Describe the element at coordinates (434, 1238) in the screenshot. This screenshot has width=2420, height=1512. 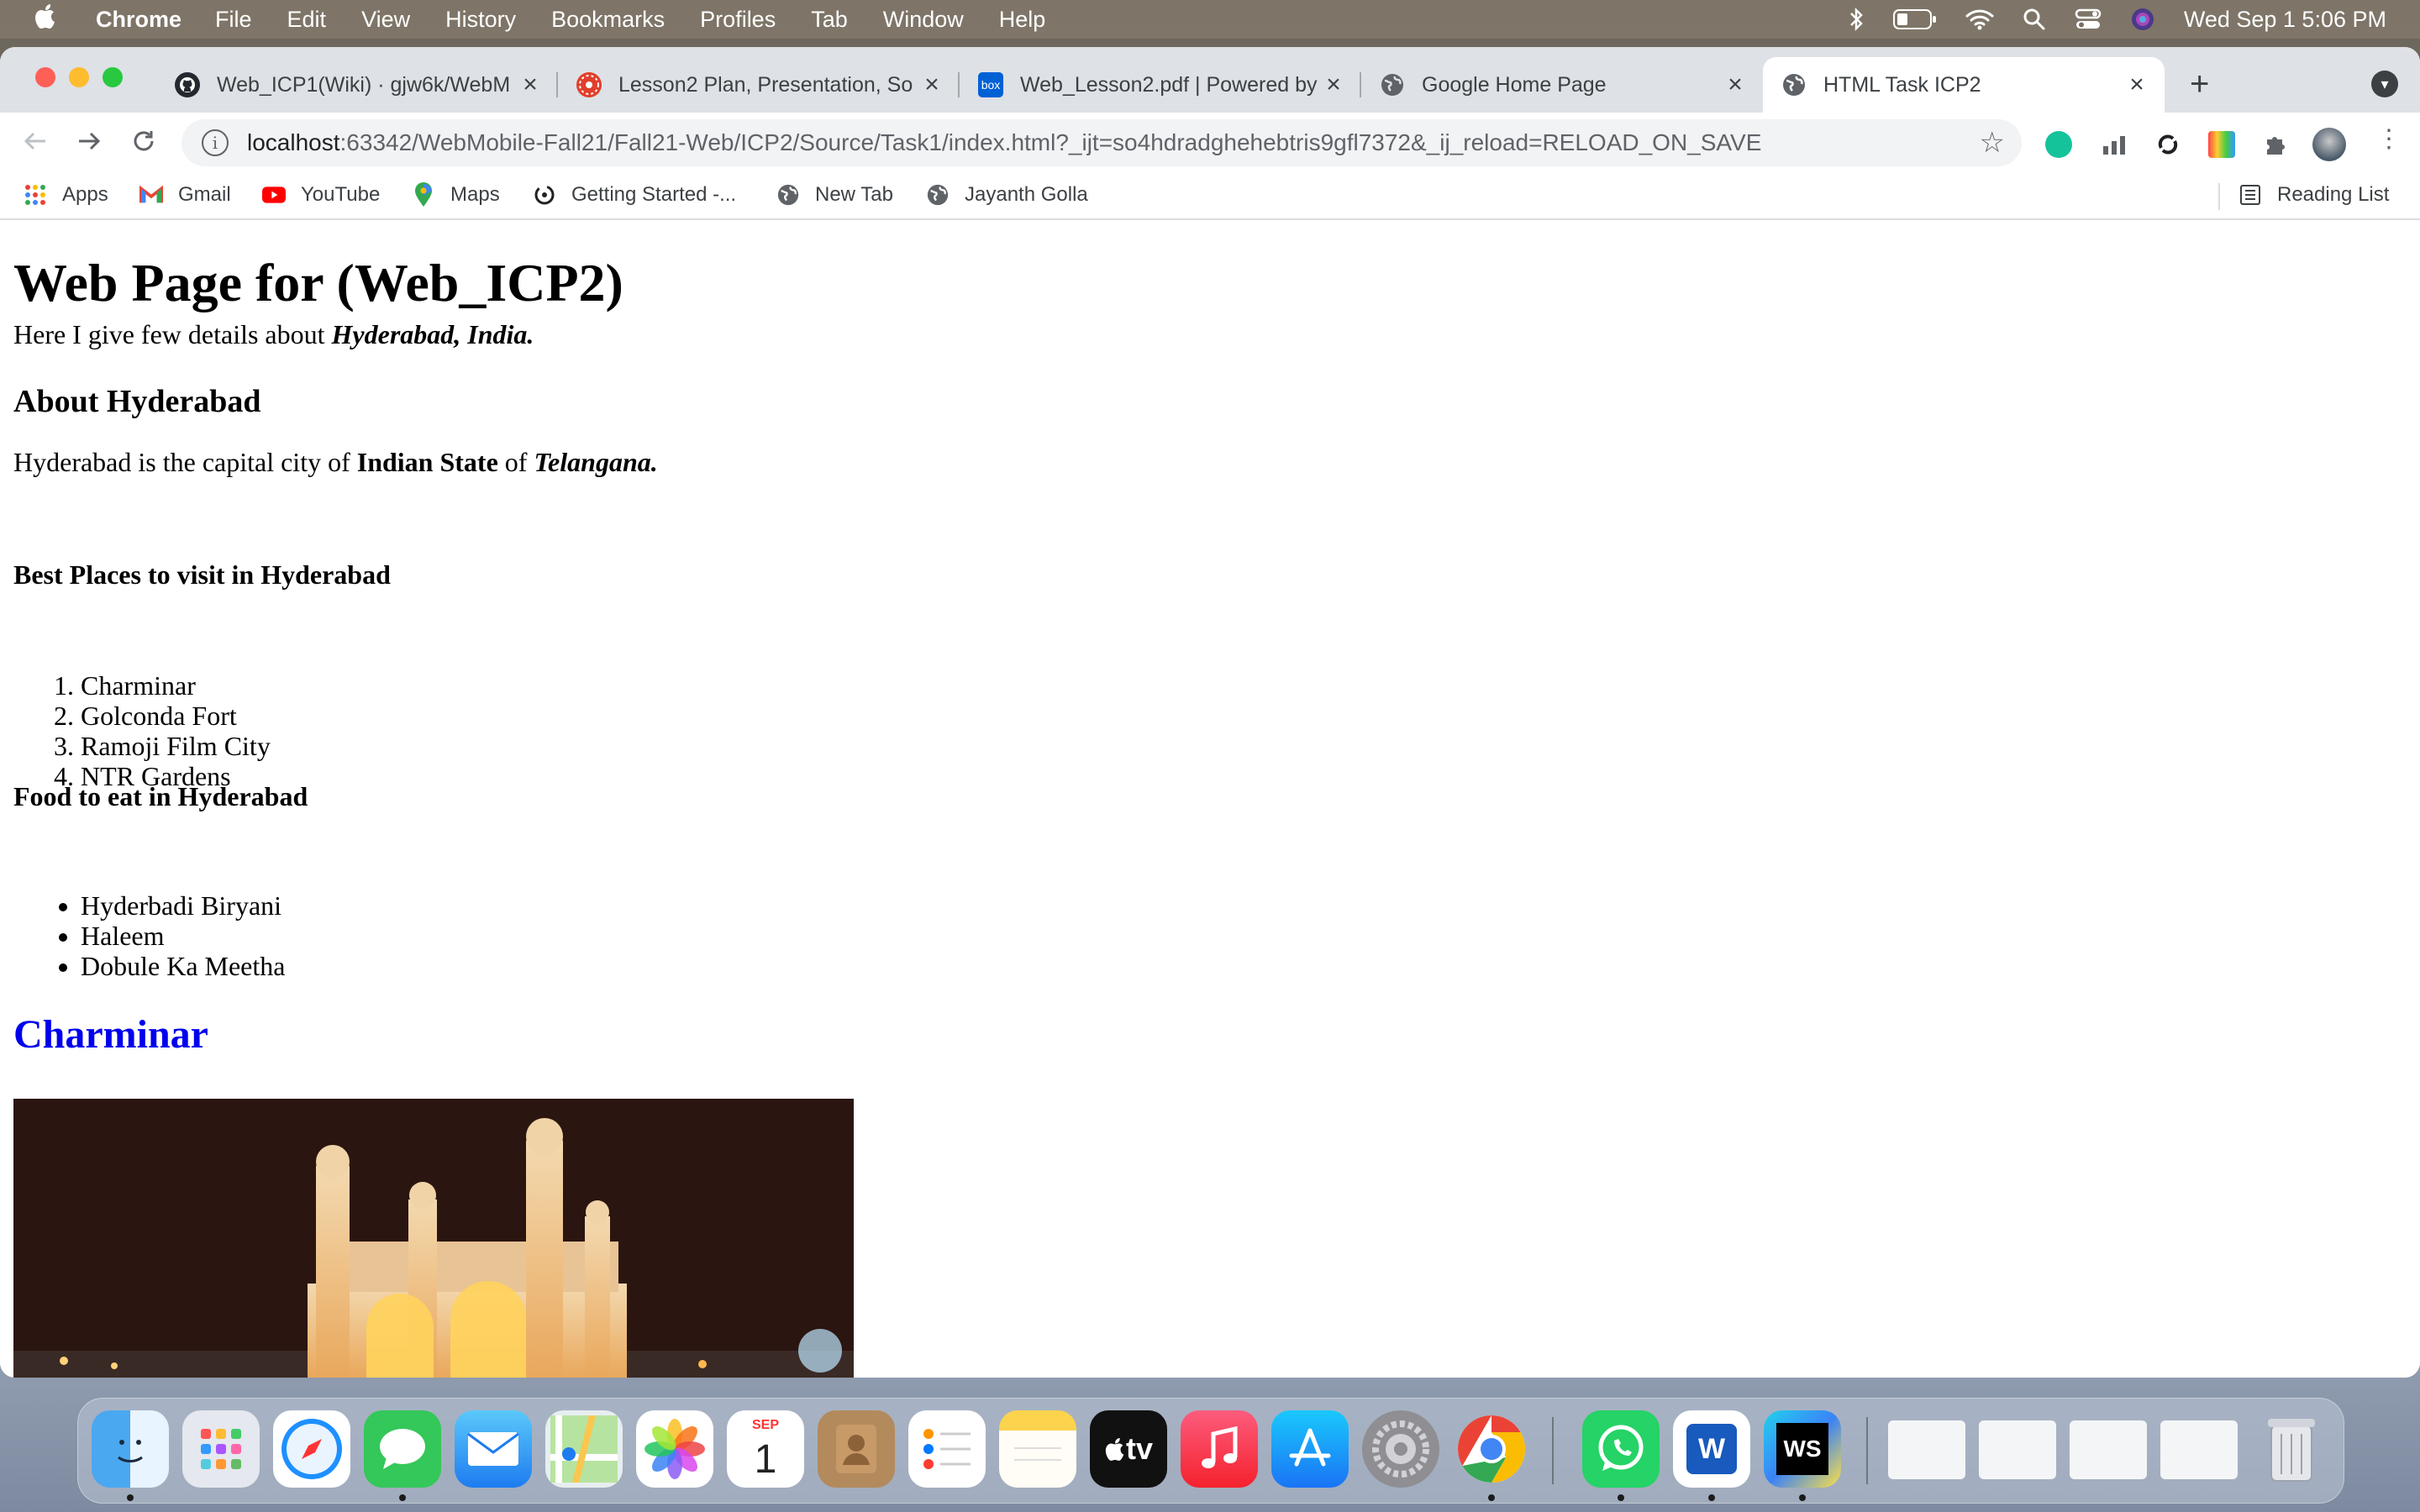
I see `charminar-photo` at that location.